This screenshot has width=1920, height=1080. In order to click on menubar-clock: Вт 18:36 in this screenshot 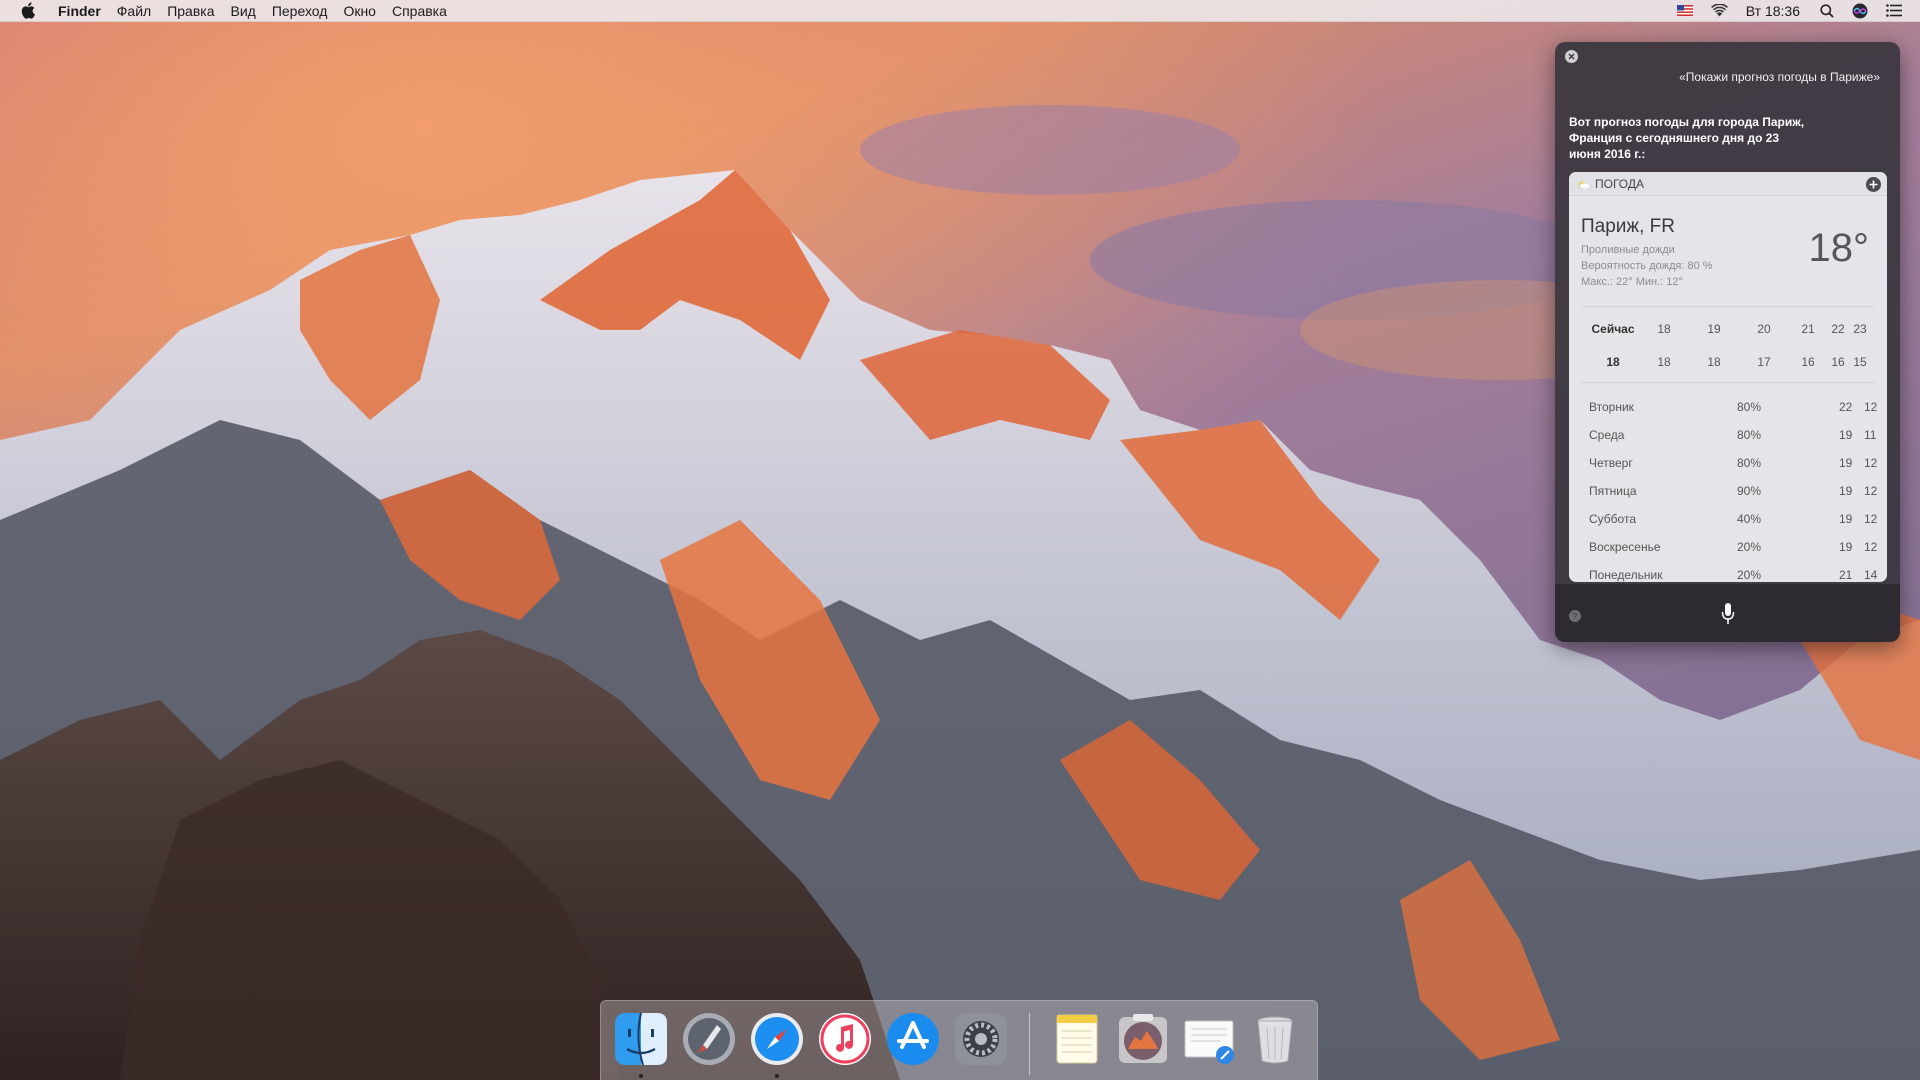, I will do `click(1773, 11)`.